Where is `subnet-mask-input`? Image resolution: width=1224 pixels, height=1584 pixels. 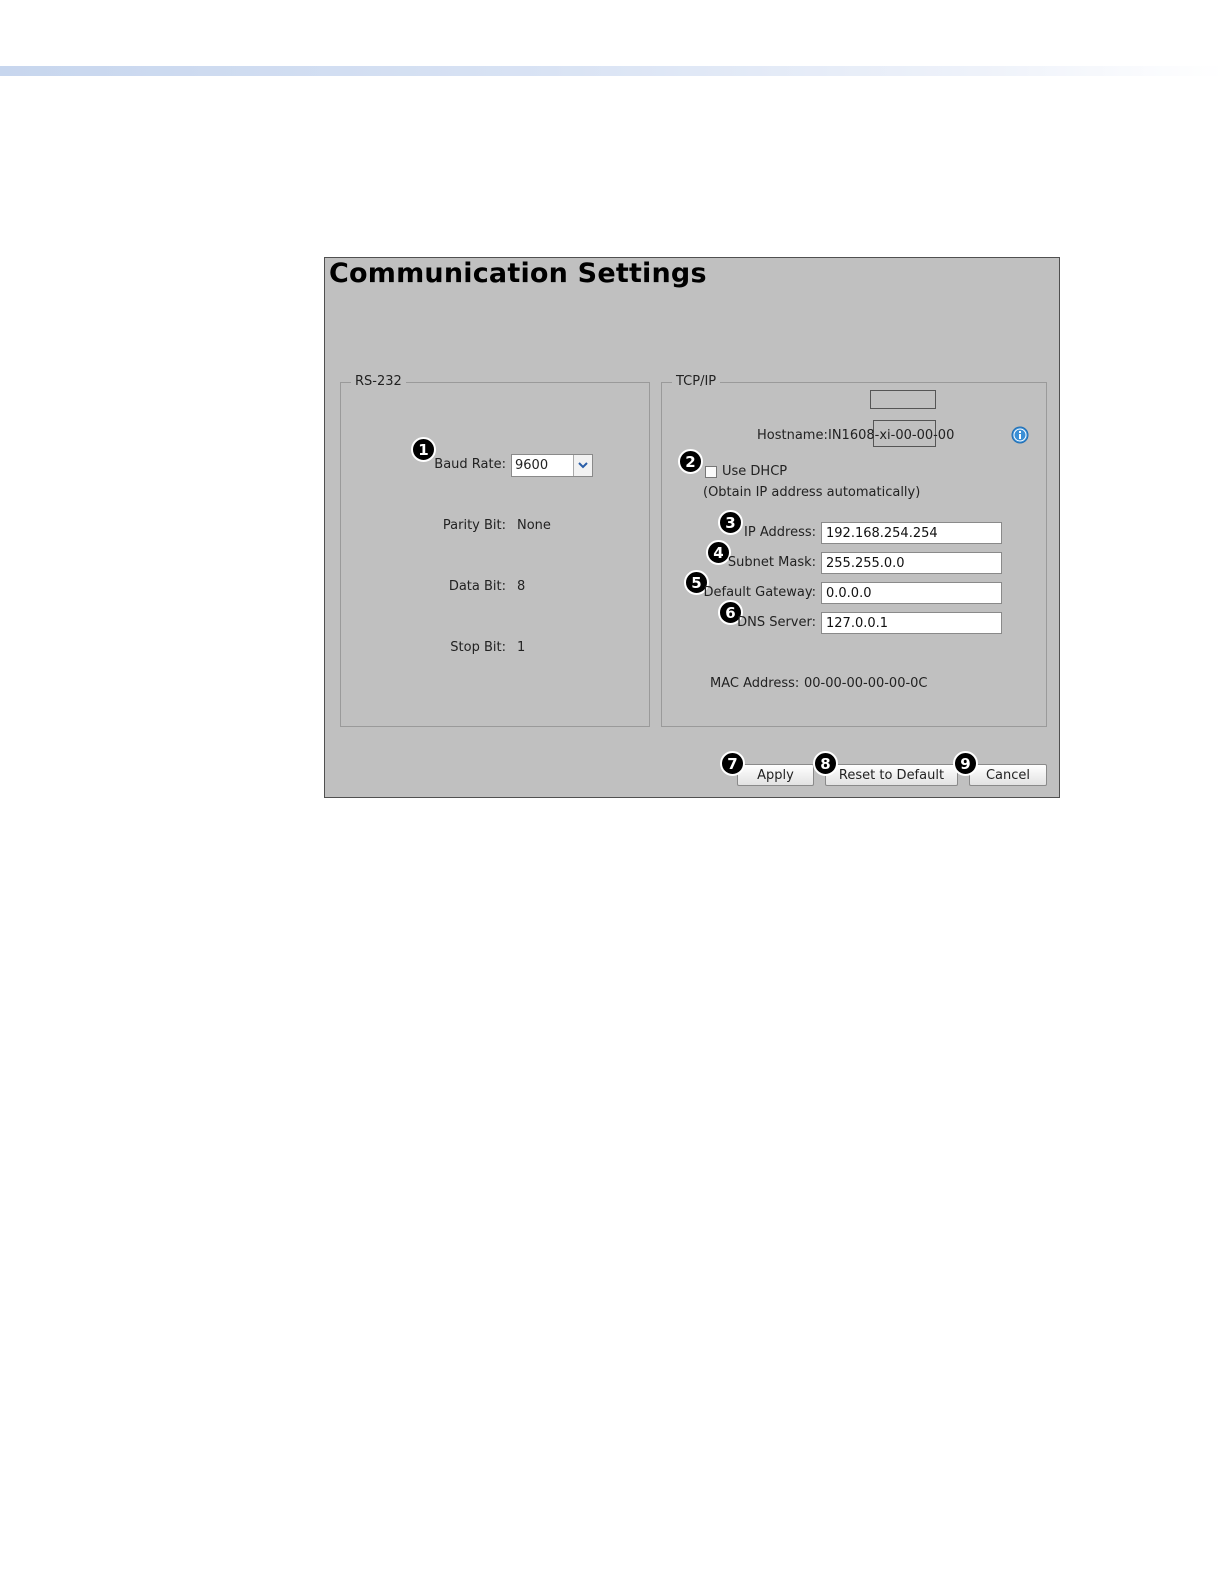 subnet-mask-input is located at coordinates (911, 563).